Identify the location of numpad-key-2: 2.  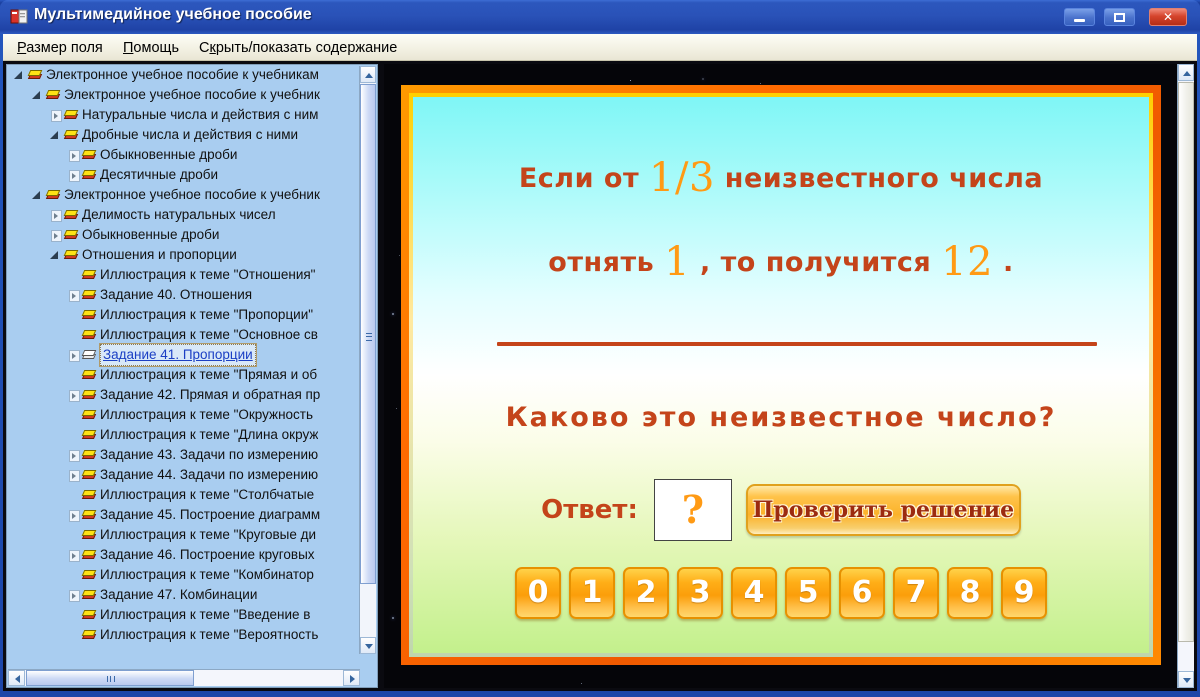
(646, 593).